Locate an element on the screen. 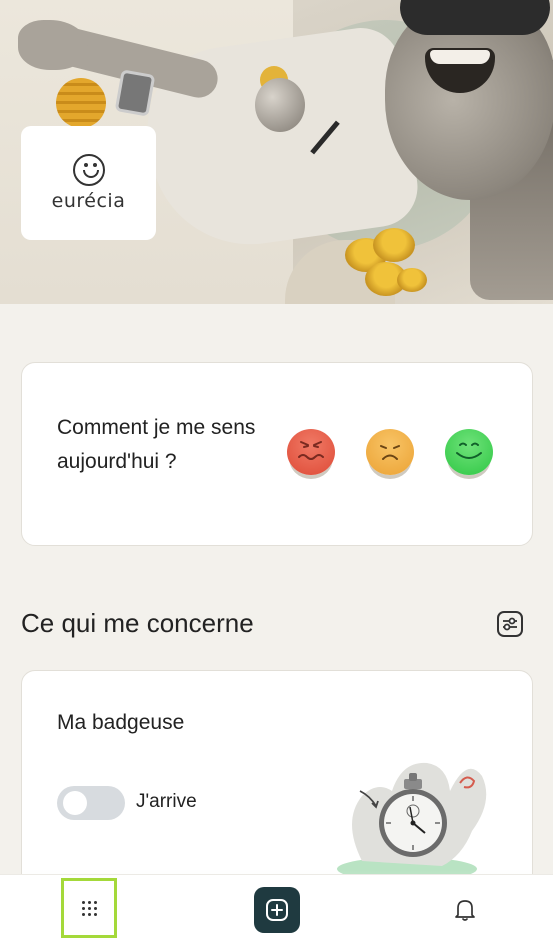  nav-add-button is located at coordinates (277, 910).